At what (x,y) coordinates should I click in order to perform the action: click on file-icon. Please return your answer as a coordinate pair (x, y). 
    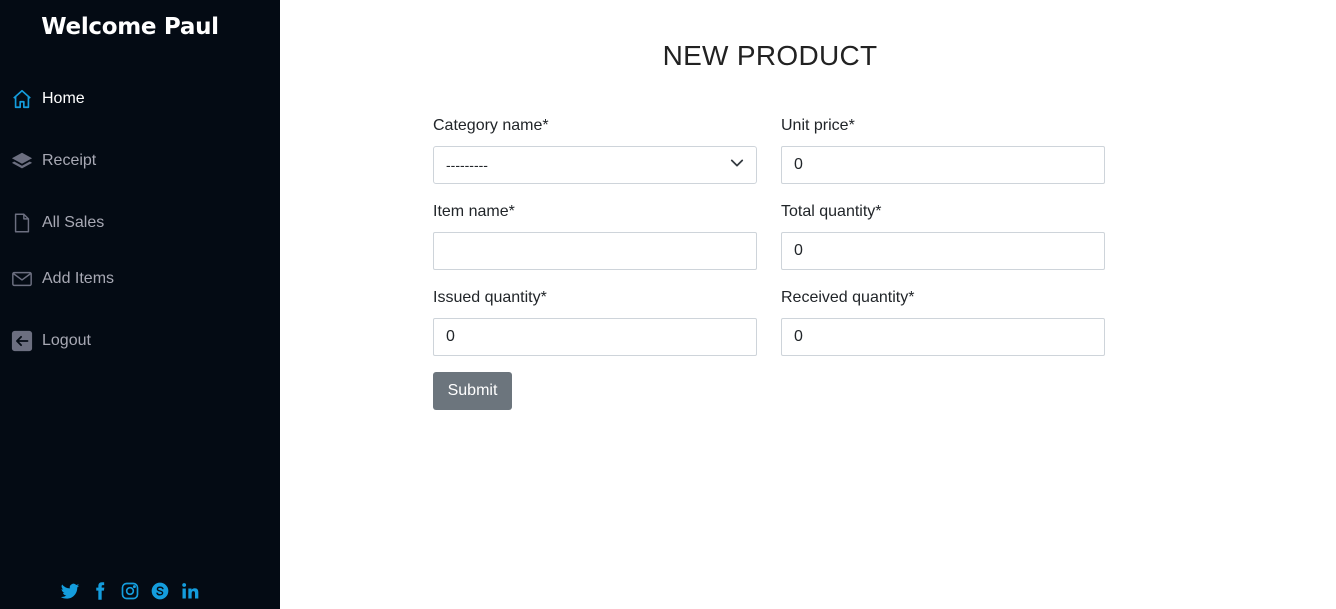
    Looking at the image, I should click on (22, 223).